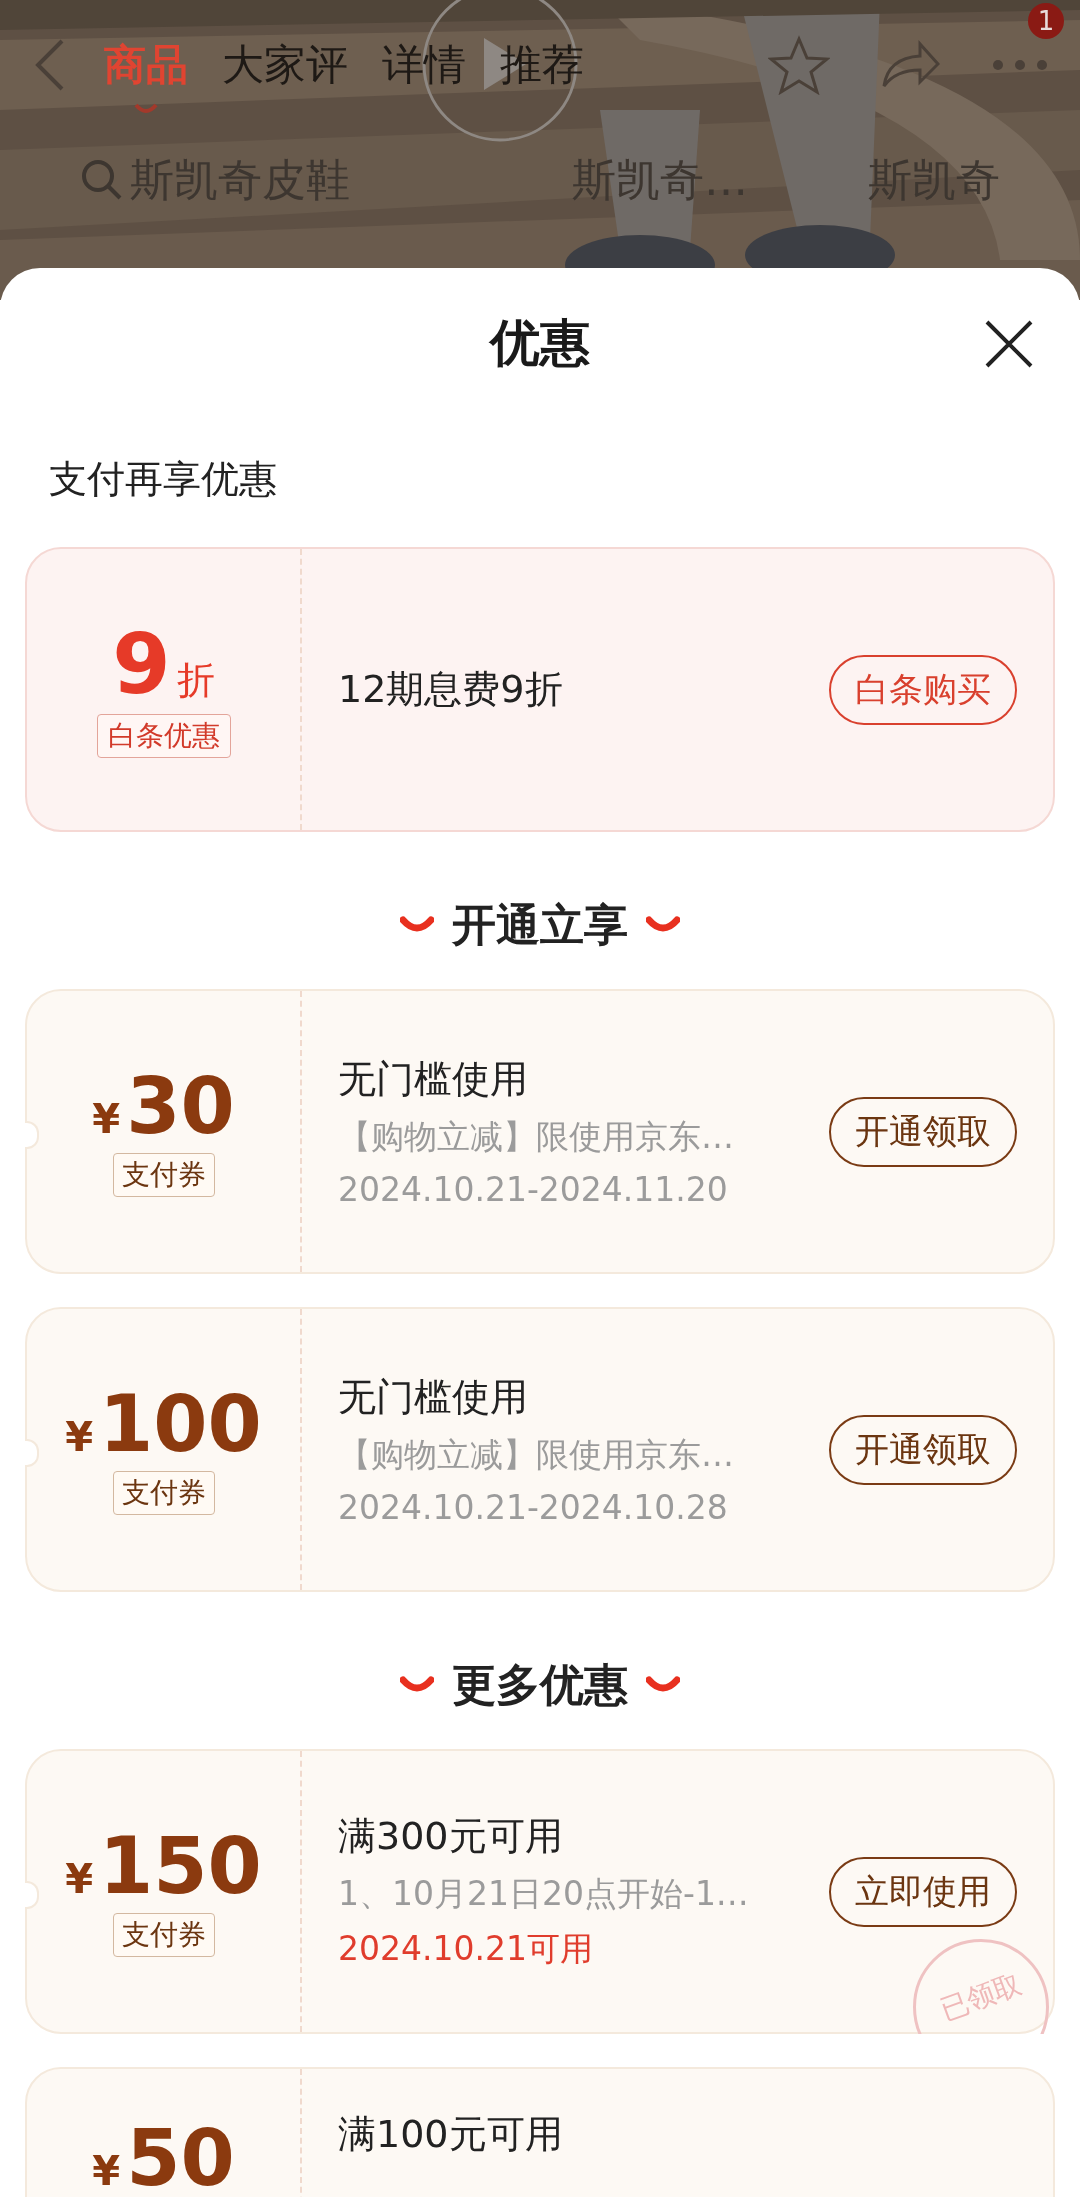  I want to click on action-button: 立即使用, so click(923, 1891).